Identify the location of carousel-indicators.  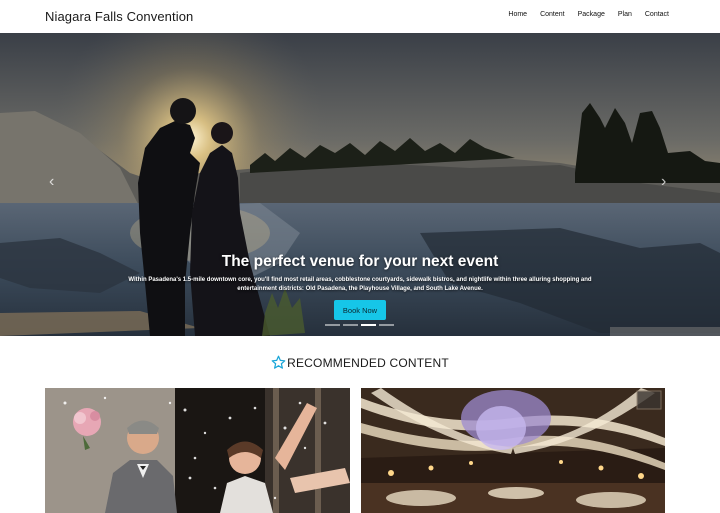
(361, 325).